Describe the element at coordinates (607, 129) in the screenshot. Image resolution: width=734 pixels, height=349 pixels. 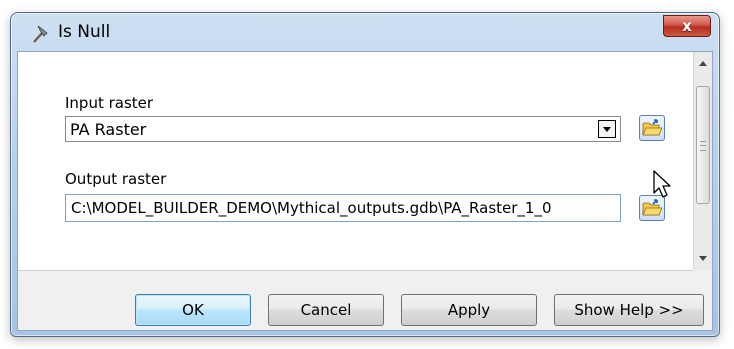
I see `chevron-down-icon` at that location.